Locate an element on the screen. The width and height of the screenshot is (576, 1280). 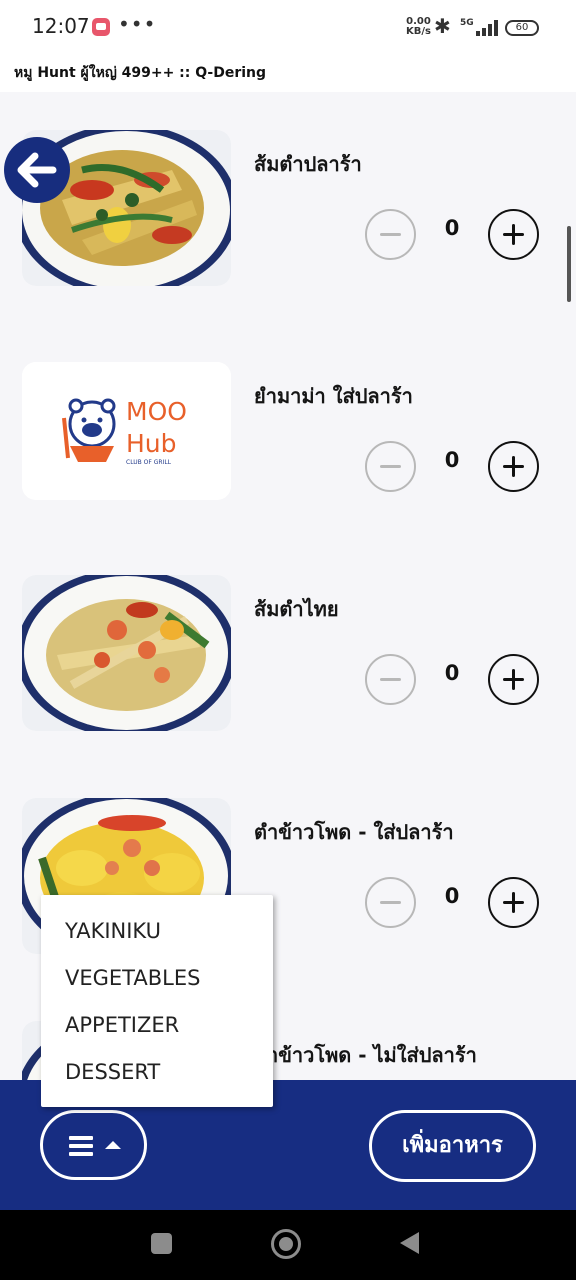
category-option-yakiniku: YAKINIKU is located at coordinates (113, 931).